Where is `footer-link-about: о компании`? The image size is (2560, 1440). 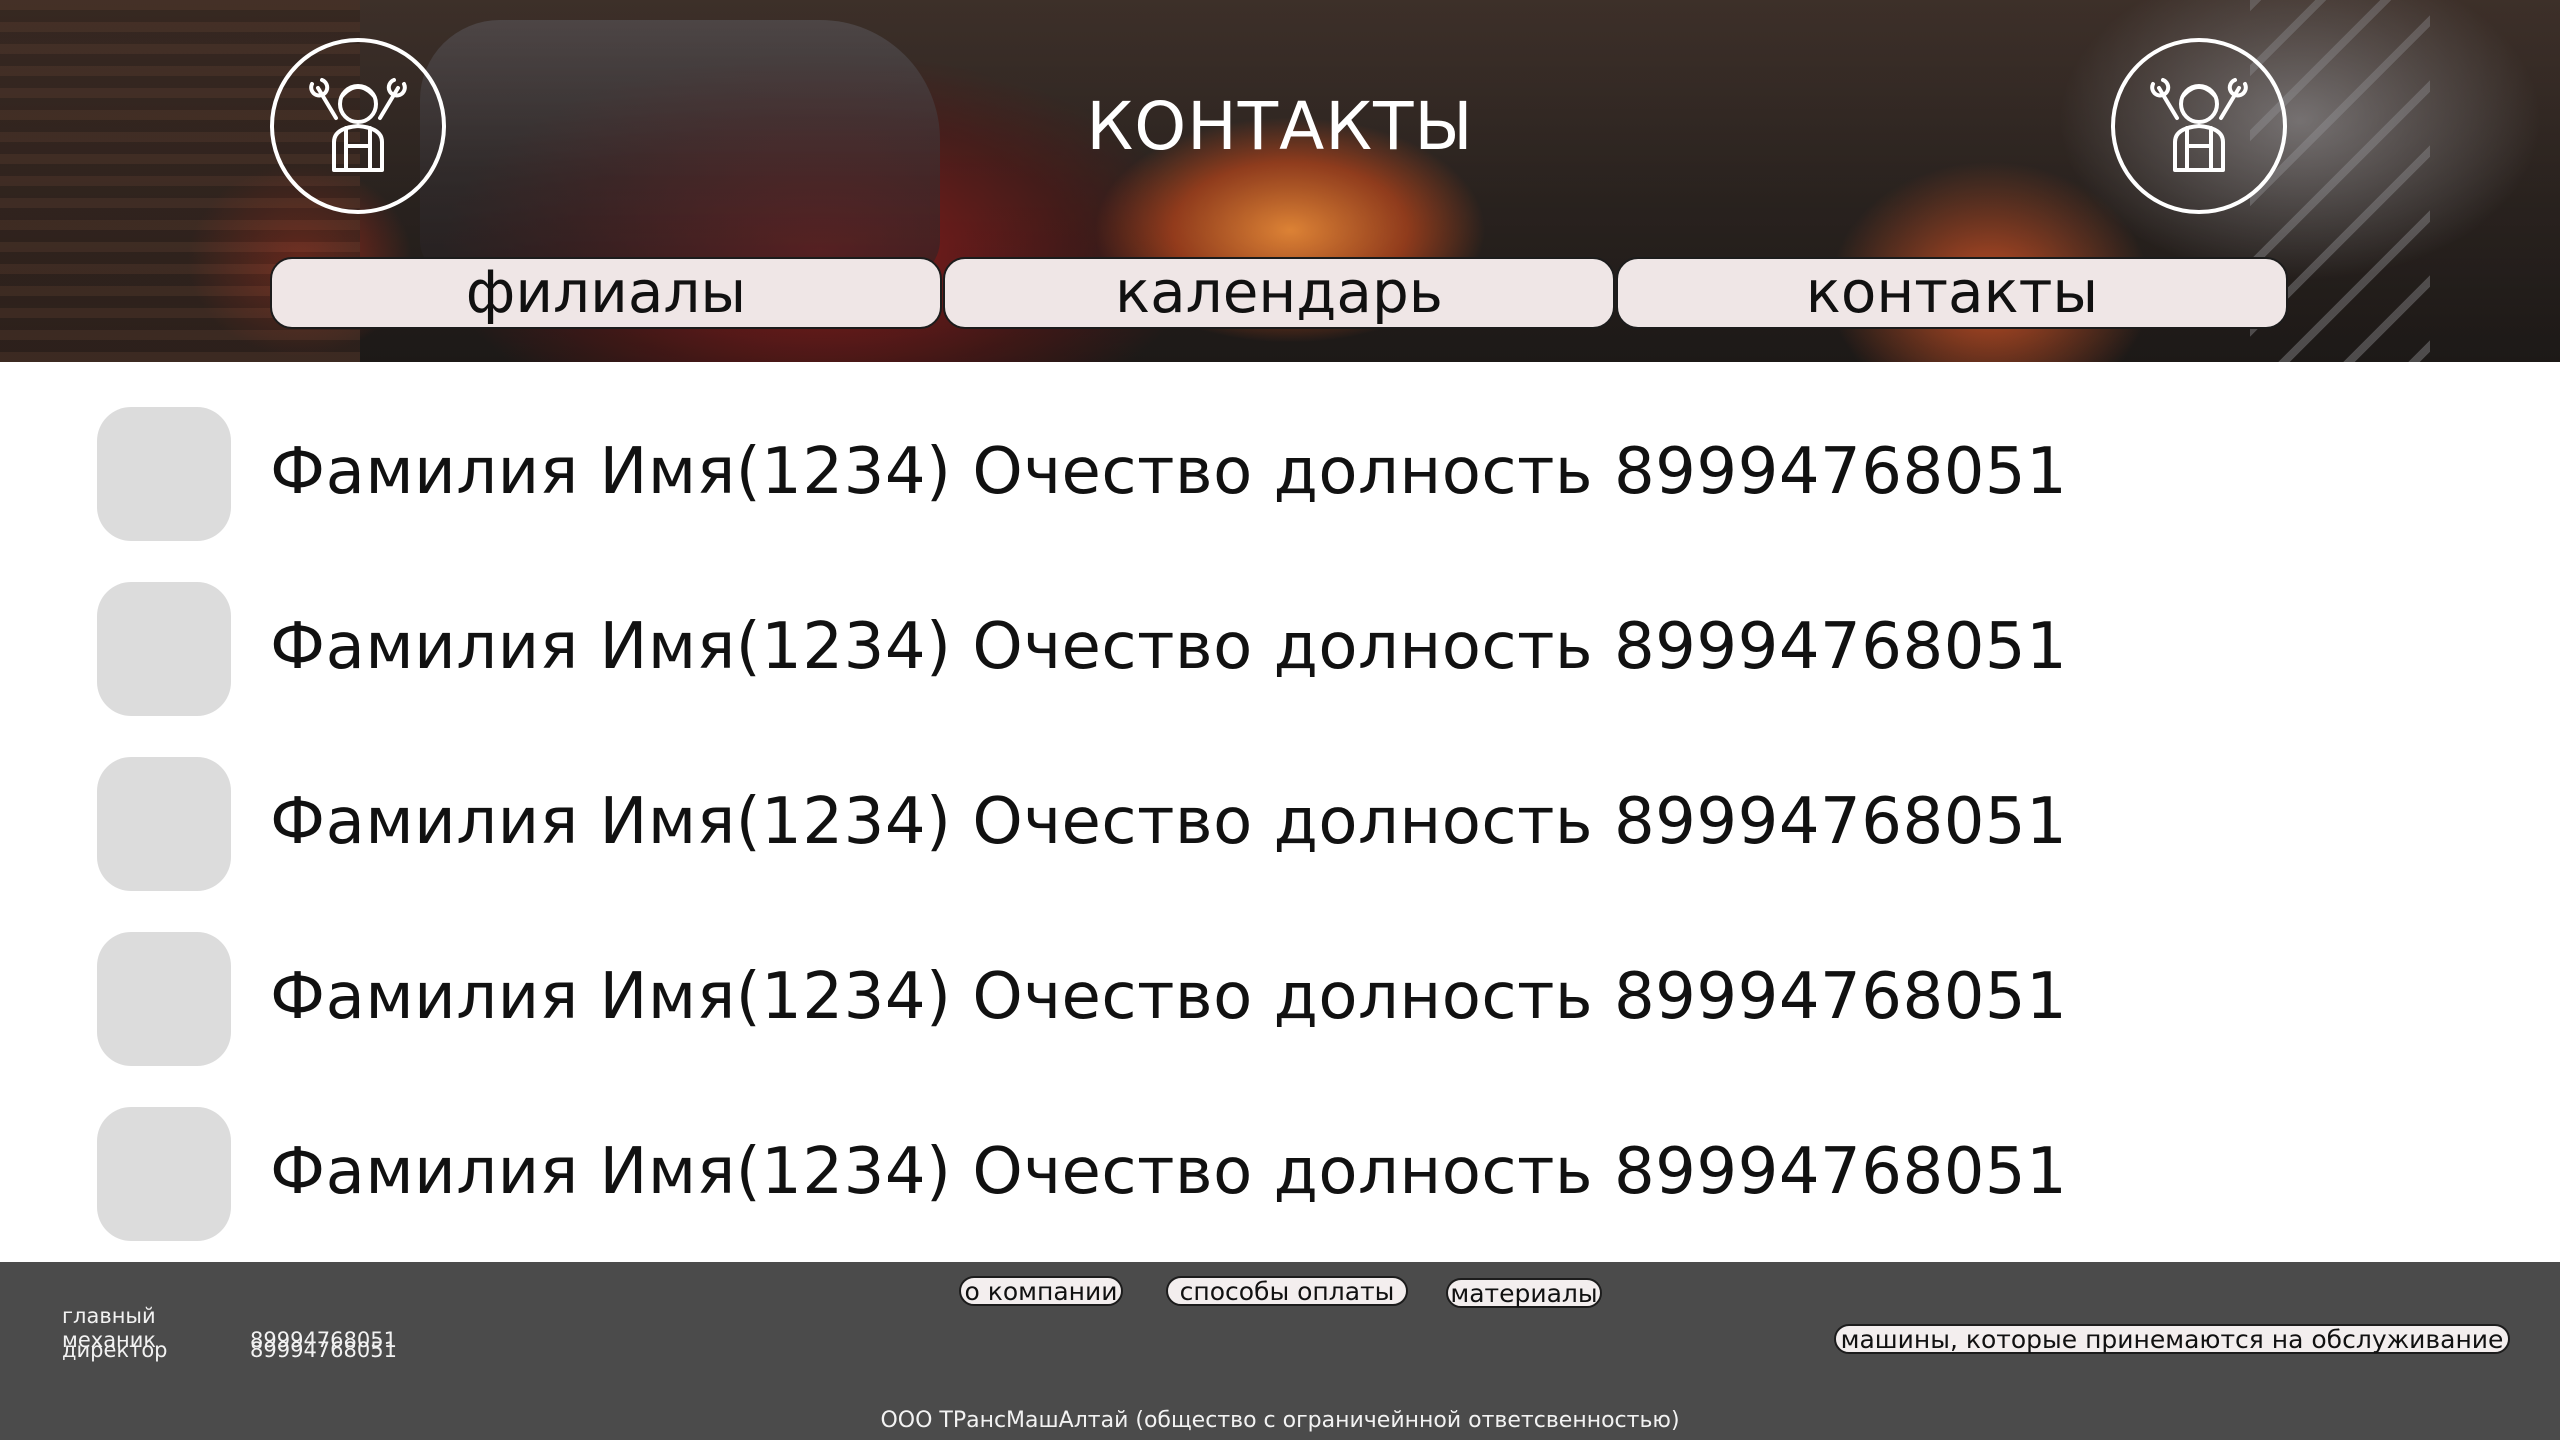 footer-link-about: о компании is located at coordinates (1041, 1291).